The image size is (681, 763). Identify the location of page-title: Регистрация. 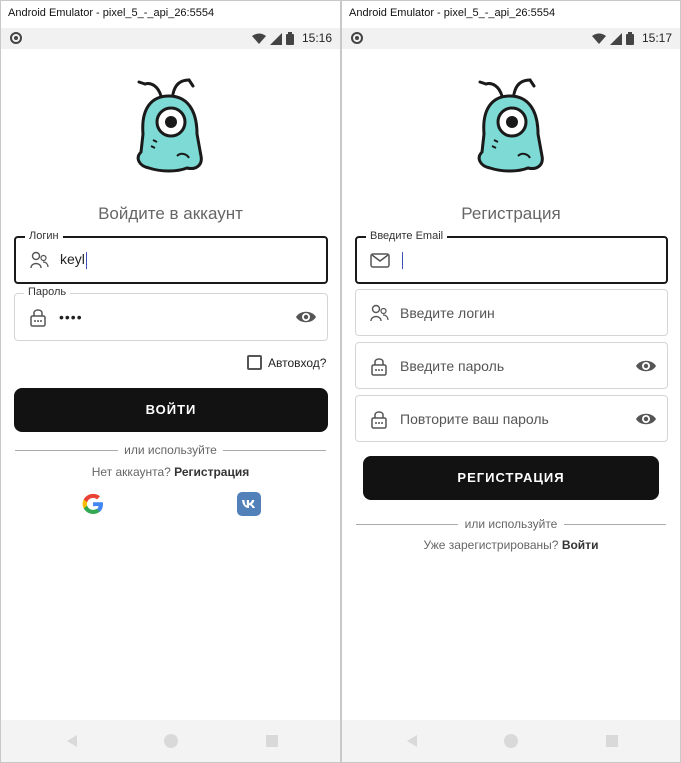
(511, 213).